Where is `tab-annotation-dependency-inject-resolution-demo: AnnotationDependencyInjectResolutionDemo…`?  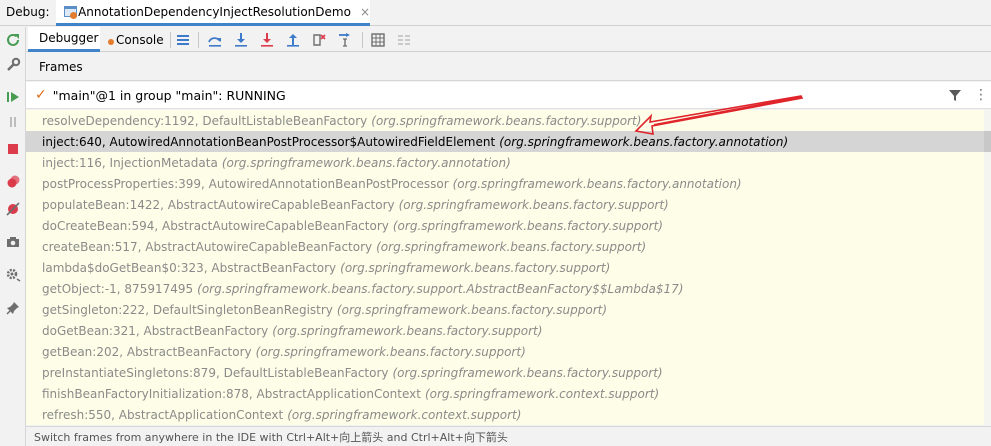
tab-annotation-dependency-inject-resolution-demo: AnnotationDependencyInjectResolutionDemo… is located at coordinates (213, 13).